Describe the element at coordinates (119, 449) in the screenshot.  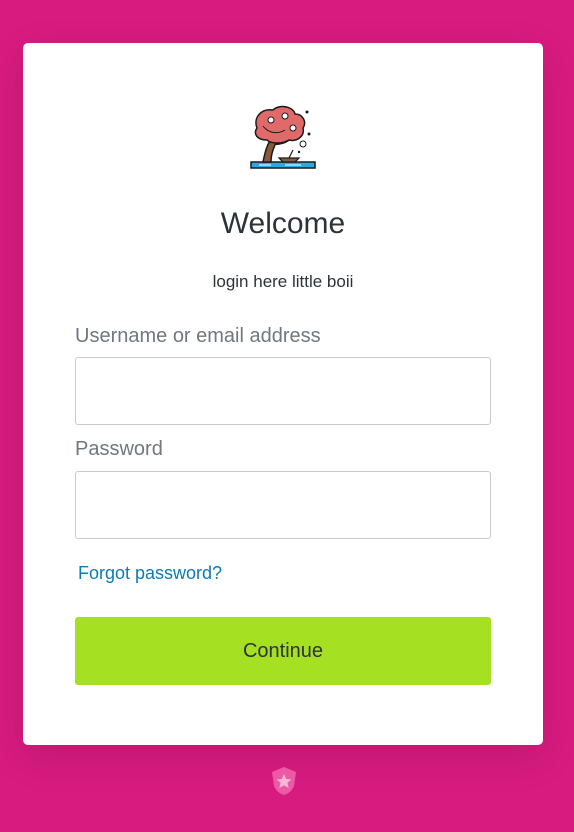
I see `password-label: Password` at that location.